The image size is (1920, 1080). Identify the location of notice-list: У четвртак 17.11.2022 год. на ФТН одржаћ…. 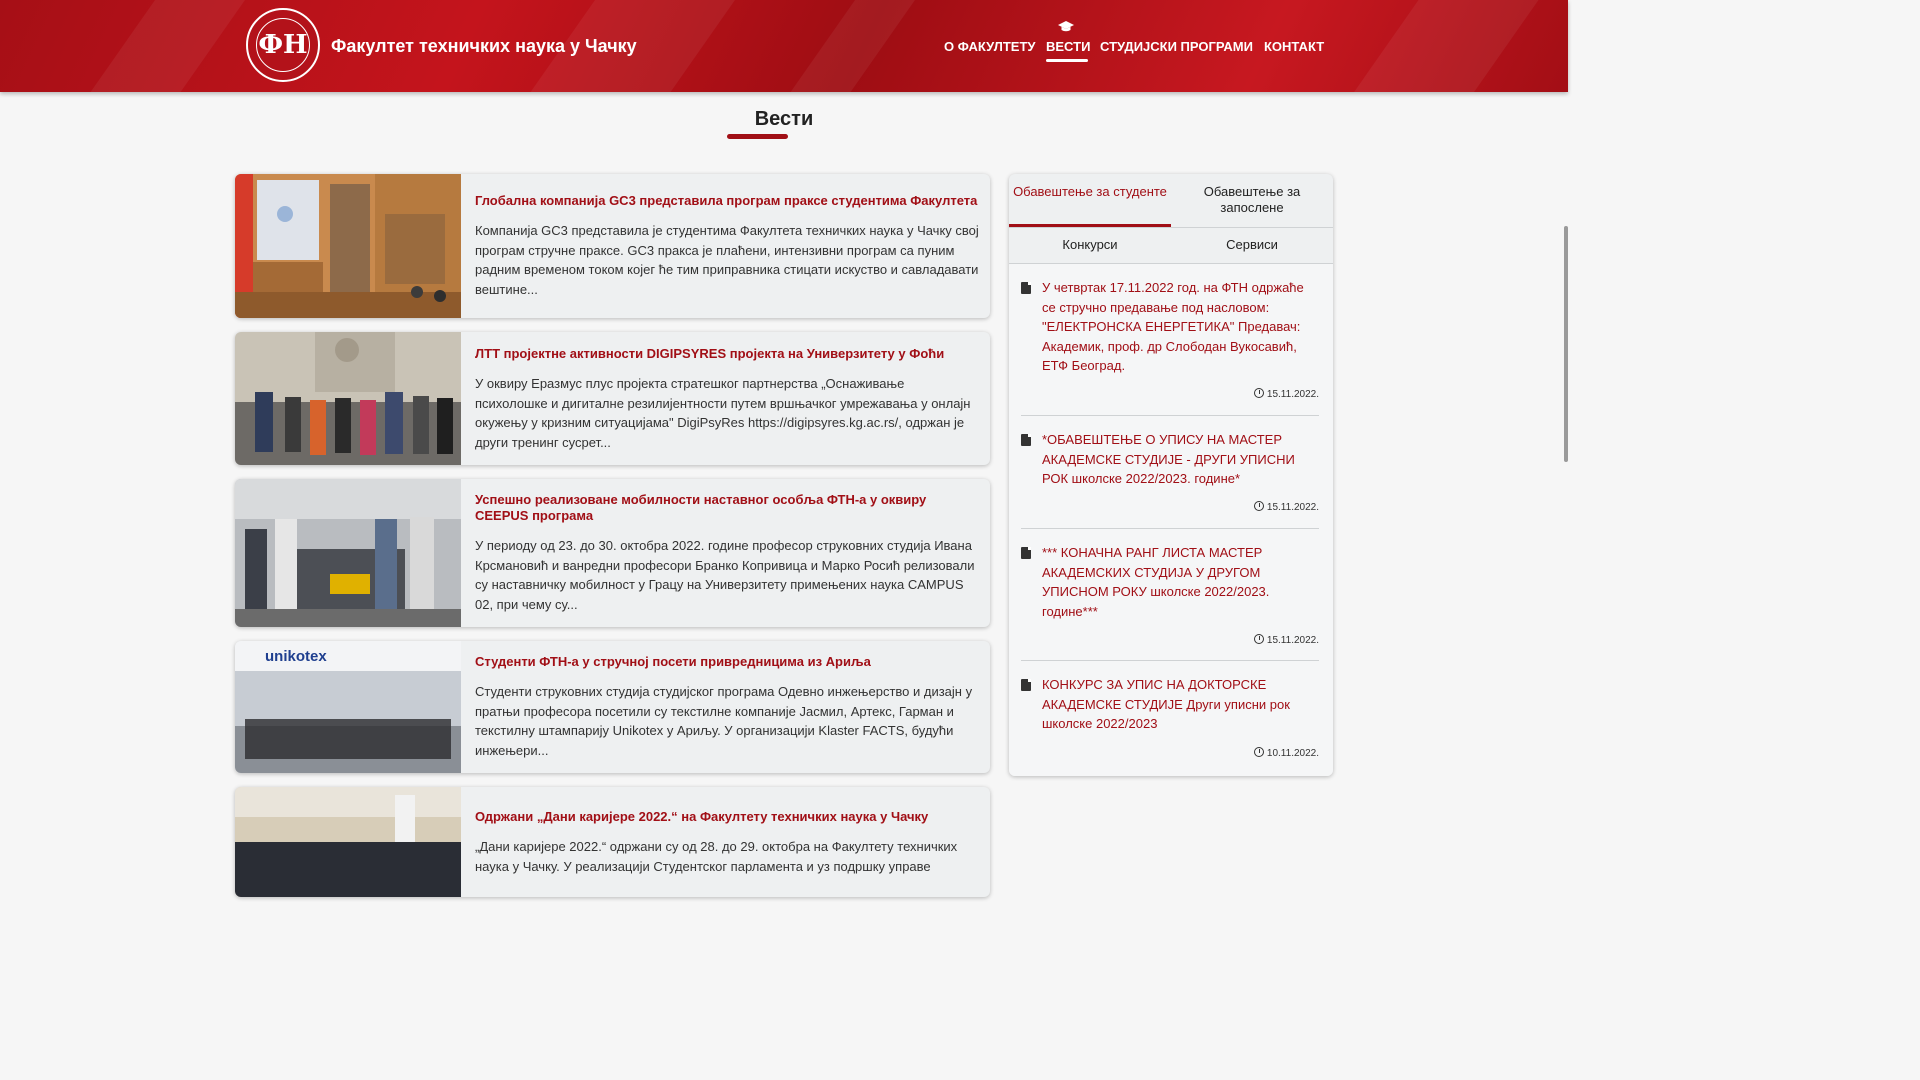
(1171, 520).